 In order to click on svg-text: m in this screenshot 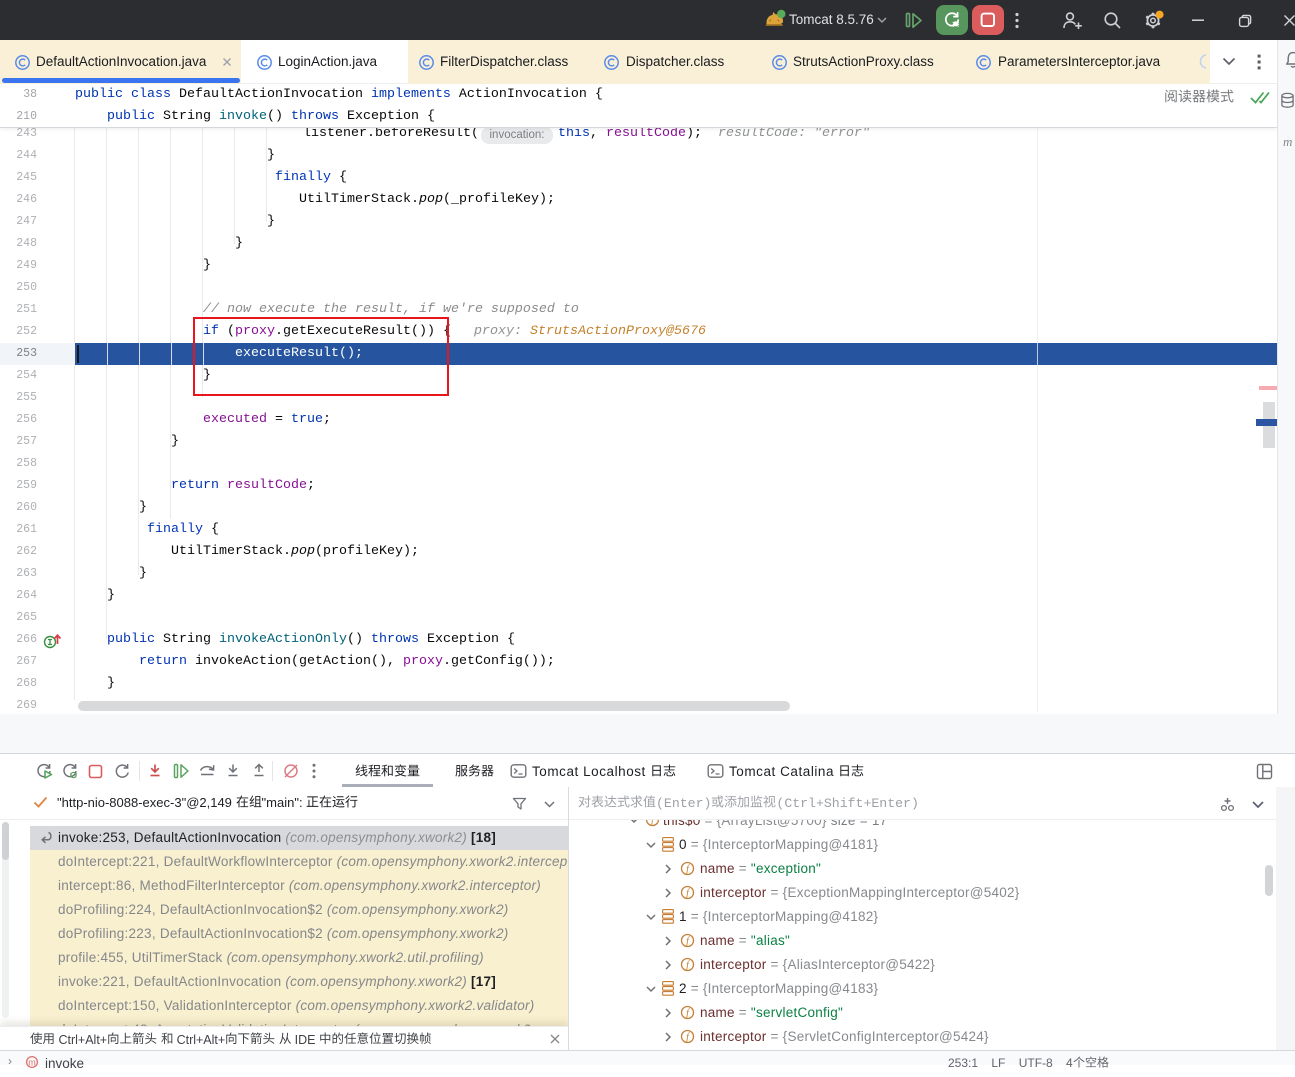, I will do `click(32, 1063)`.